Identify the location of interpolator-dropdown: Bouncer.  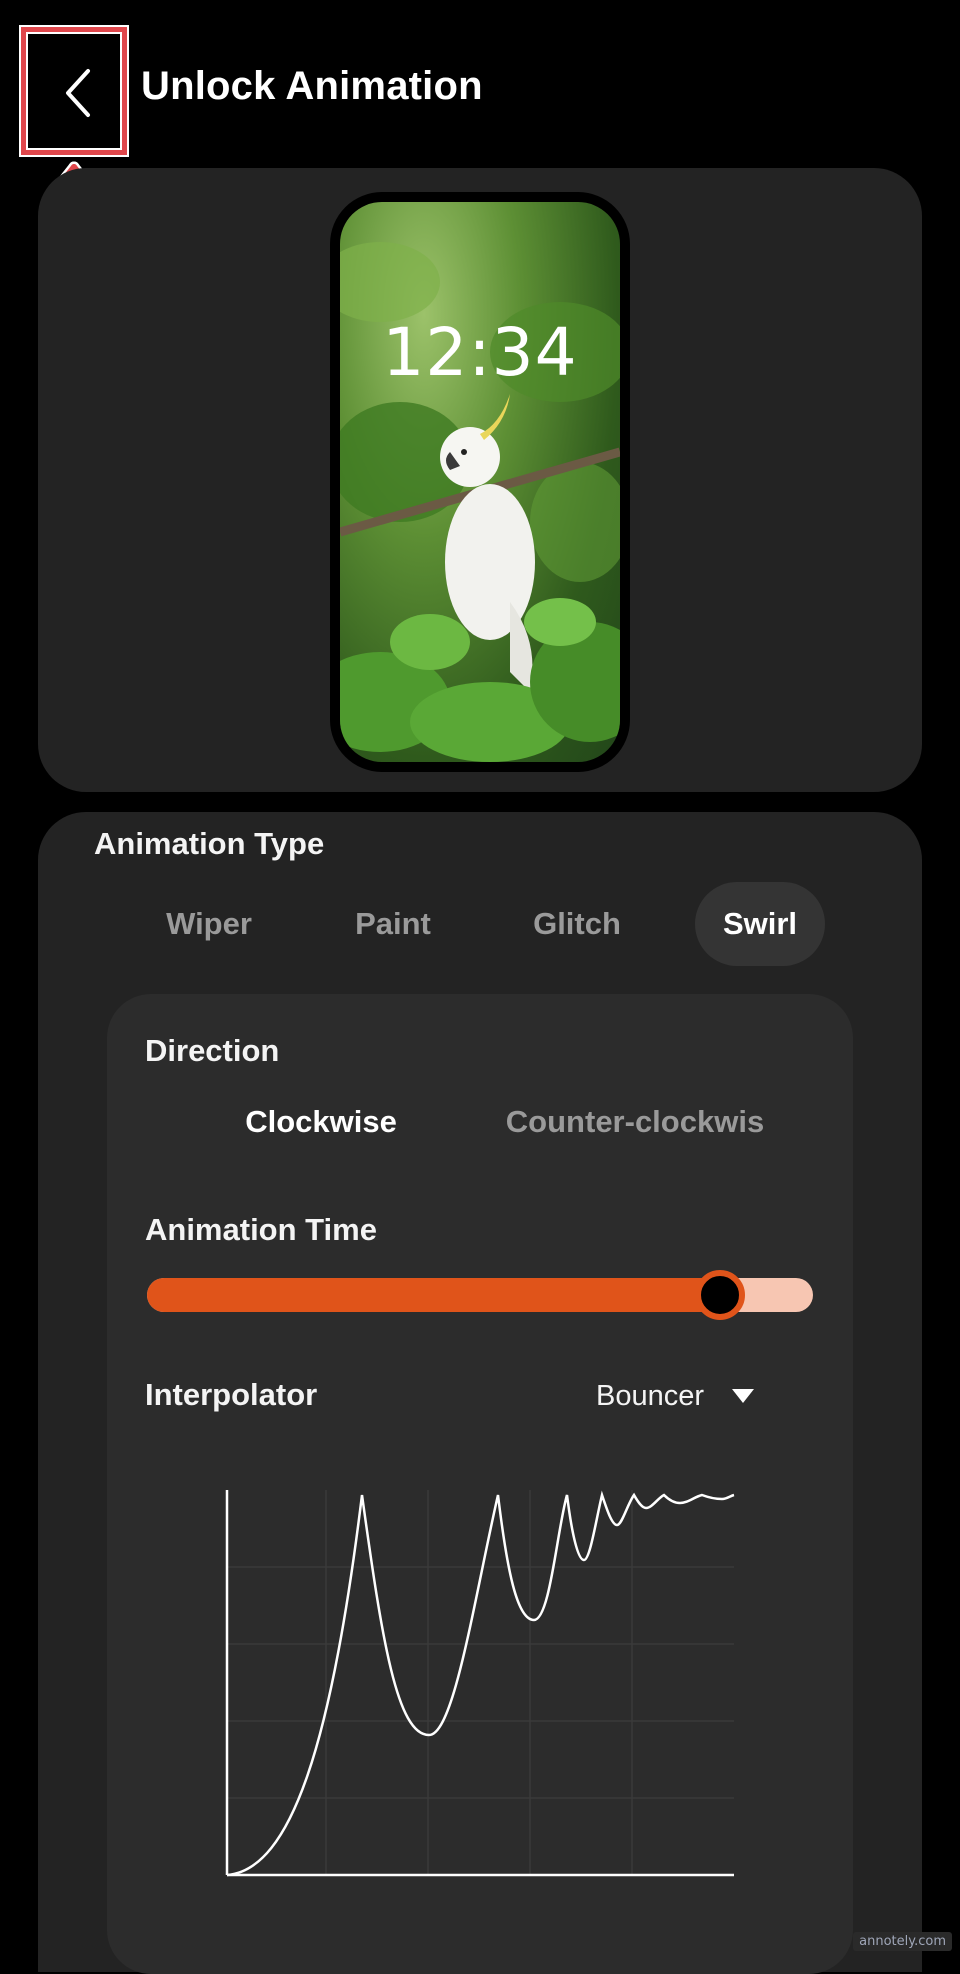
(675, 1396).